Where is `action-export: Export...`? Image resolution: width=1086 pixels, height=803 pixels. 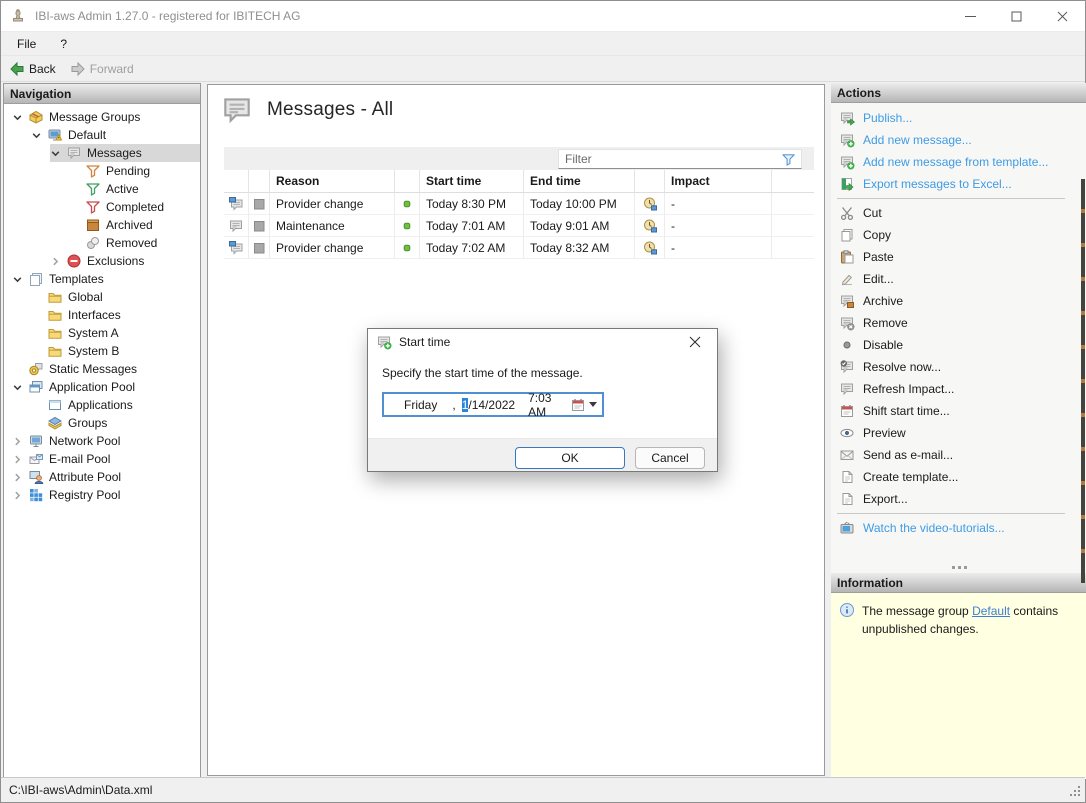 action-export: Export... is located at coordinates (958, 499).